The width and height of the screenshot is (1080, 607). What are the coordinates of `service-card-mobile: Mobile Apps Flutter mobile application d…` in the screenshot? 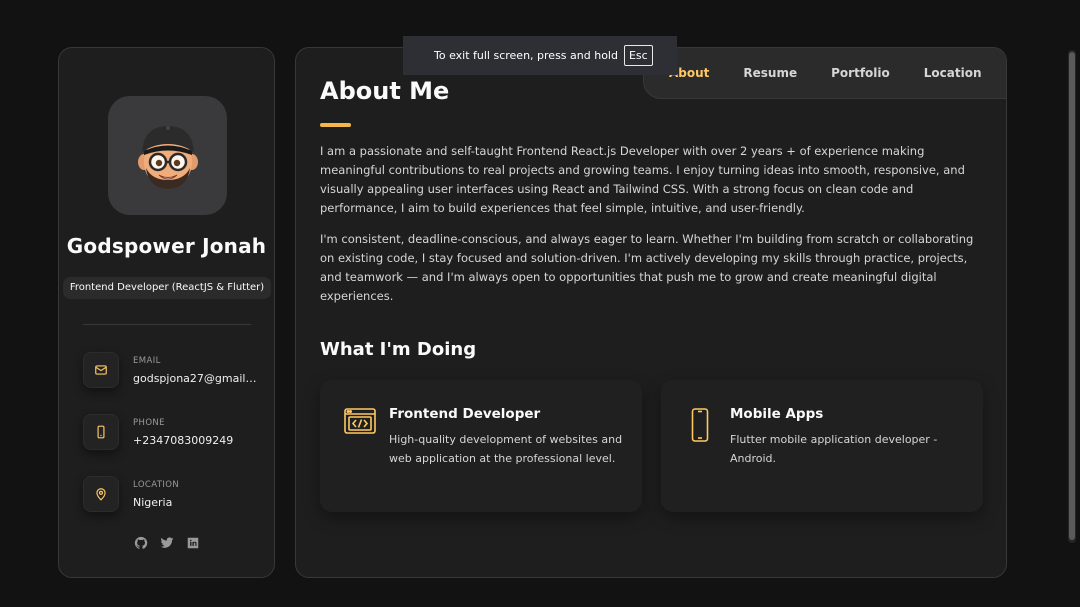 It's located at (822, 446).